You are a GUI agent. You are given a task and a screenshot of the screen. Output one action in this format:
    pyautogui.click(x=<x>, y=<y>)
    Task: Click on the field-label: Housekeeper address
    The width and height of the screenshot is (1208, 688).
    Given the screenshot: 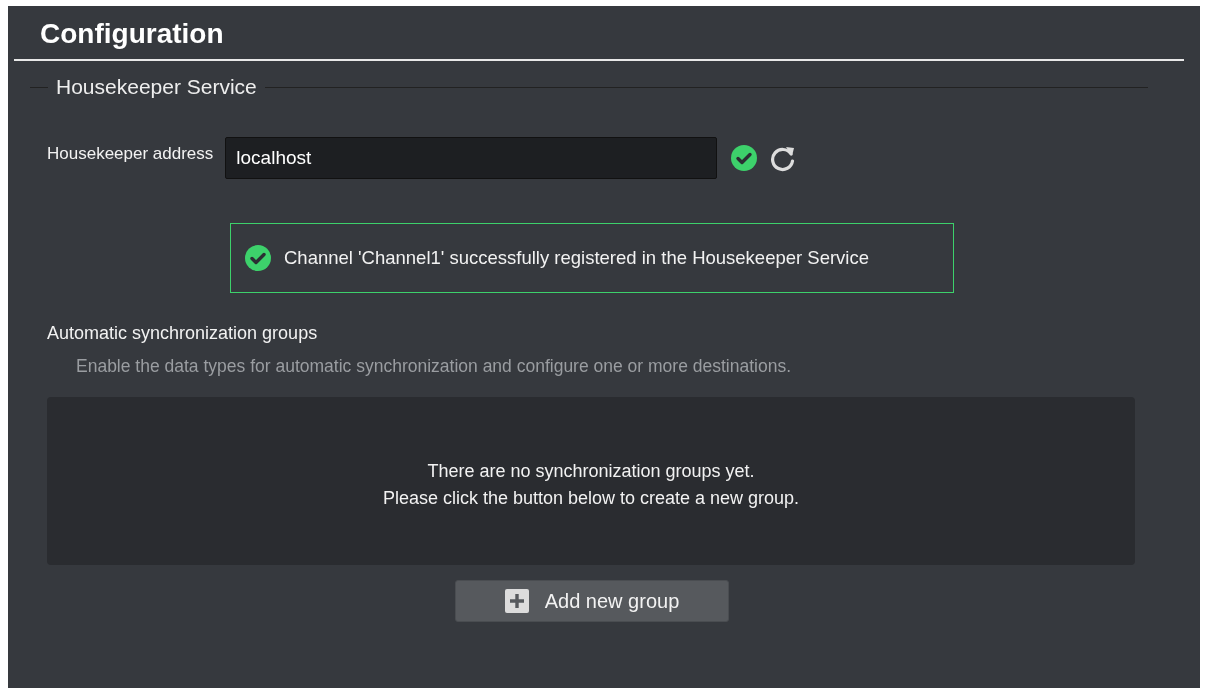 What is the action you would take?
    pyautogui.click(x=130, y=154)
    